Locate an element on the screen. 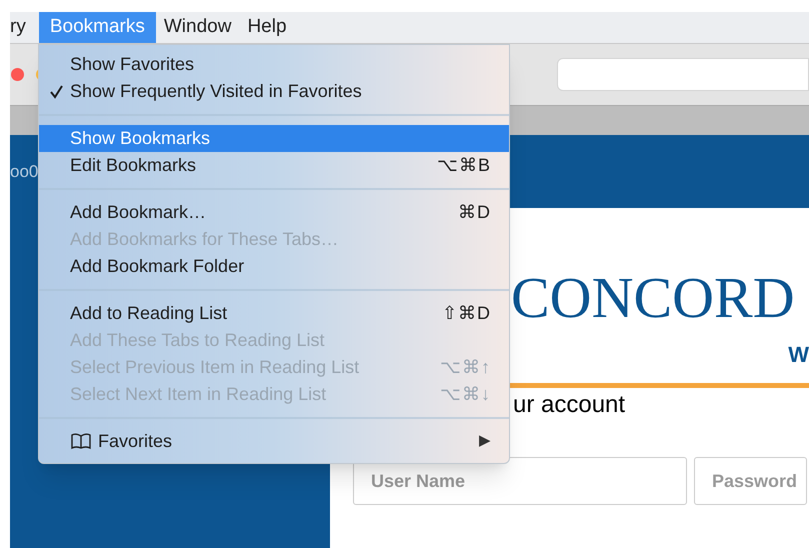 The width and height of the screenshot is (809, 548). menu-item: Show Favorites is located at coordinates (274, 64).